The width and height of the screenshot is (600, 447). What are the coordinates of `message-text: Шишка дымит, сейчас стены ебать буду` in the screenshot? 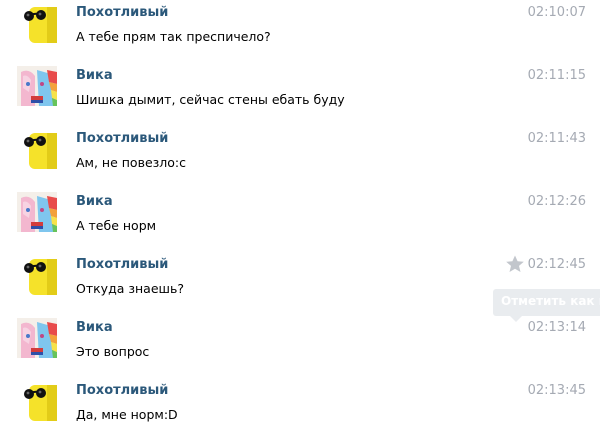 It's located at (210, 99).